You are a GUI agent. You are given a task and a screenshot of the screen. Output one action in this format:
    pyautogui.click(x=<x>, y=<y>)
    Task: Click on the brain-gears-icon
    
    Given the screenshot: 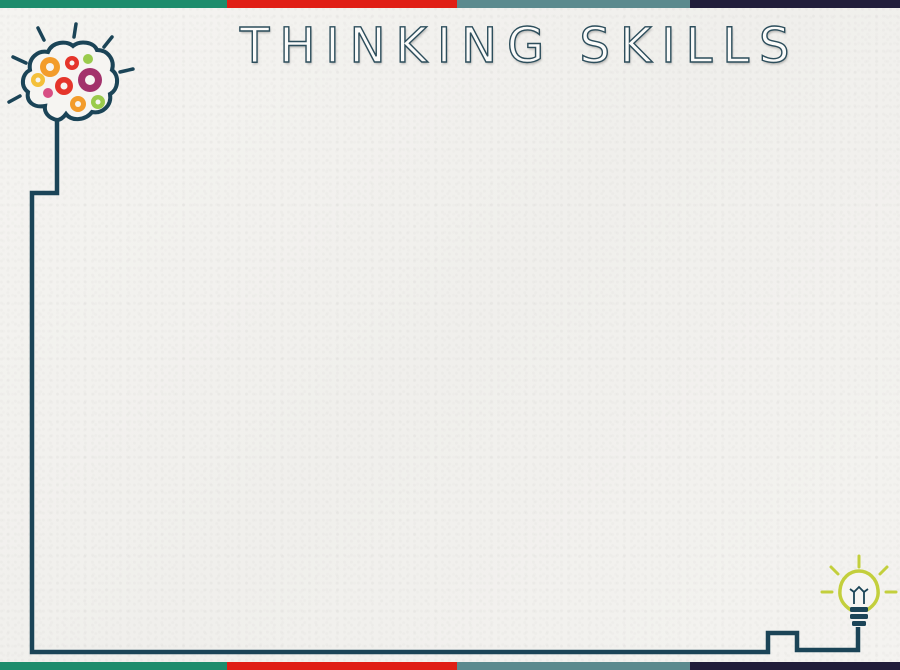 What is the action you would take?
    pyautogui.click(x=71, y=72)
    